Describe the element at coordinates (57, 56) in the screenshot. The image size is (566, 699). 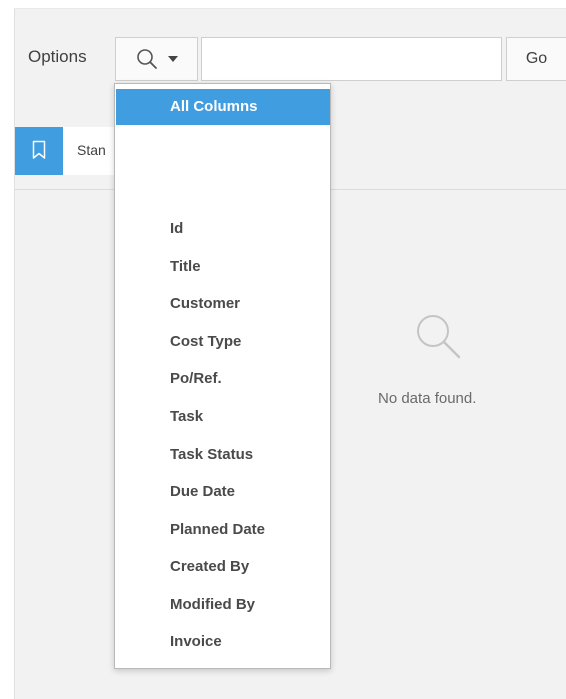
I see `options-label: Options` at that location.